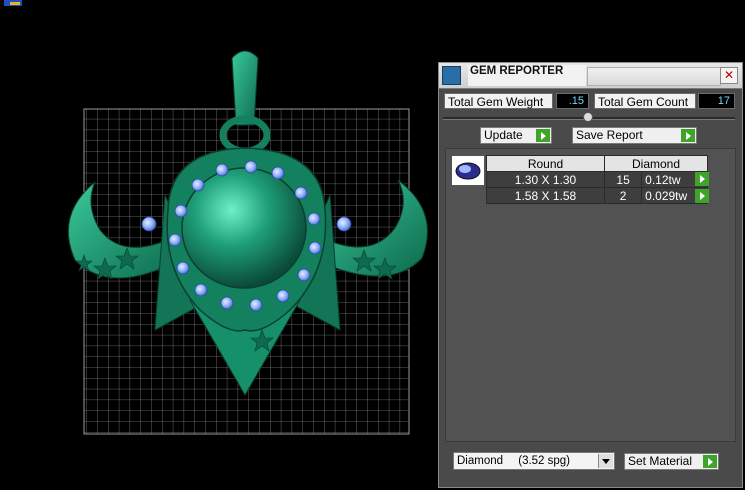 The image size is (745, 490). I want to click on save-report-button: Save Report, so click(634, 135).